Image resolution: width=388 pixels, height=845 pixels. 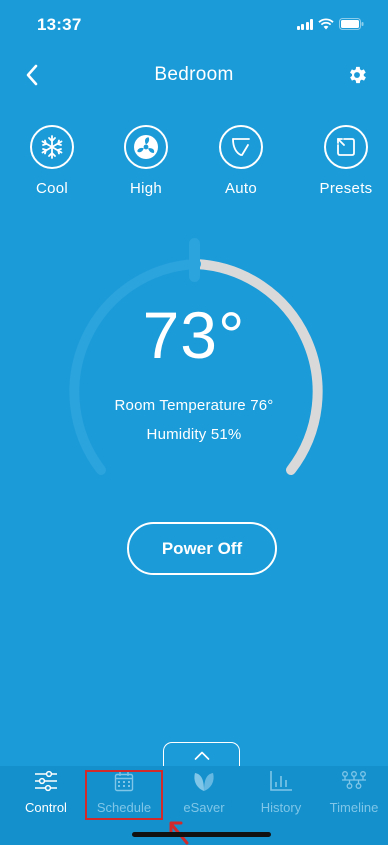 I want to click on fan-icon, so click(x=146, y=147).